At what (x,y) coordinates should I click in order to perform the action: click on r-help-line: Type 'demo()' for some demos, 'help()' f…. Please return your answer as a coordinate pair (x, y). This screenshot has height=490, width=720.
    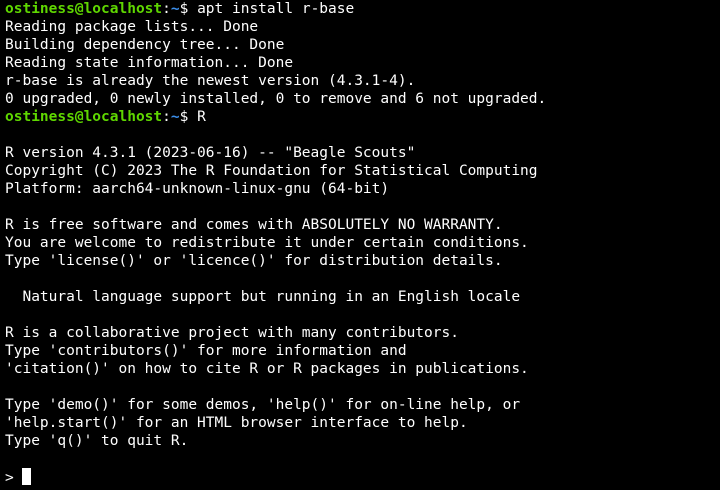
    Looking at the image, I should click on (263, 405).